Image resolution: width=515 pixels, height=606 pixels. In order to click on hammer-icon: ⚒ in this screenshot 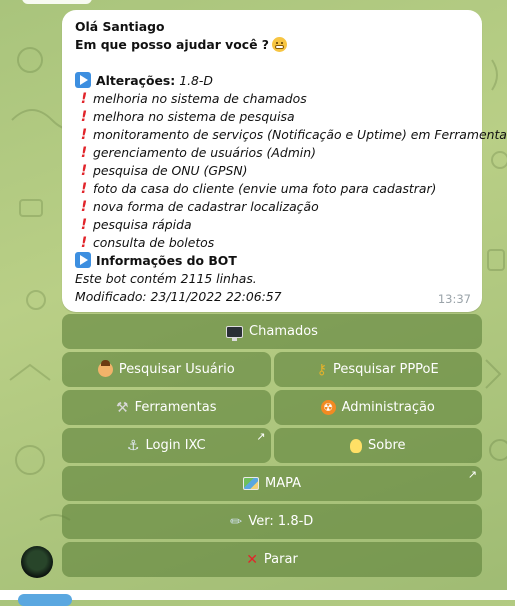, I will do `click(122, 407)`.